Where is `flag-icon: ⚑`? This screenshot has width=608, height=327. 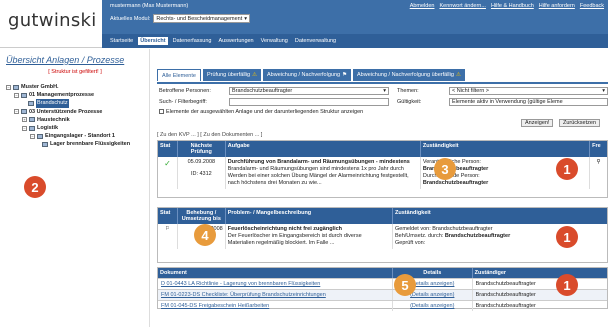
flag-icon: ⚑ is located at coordinates (345, 75).